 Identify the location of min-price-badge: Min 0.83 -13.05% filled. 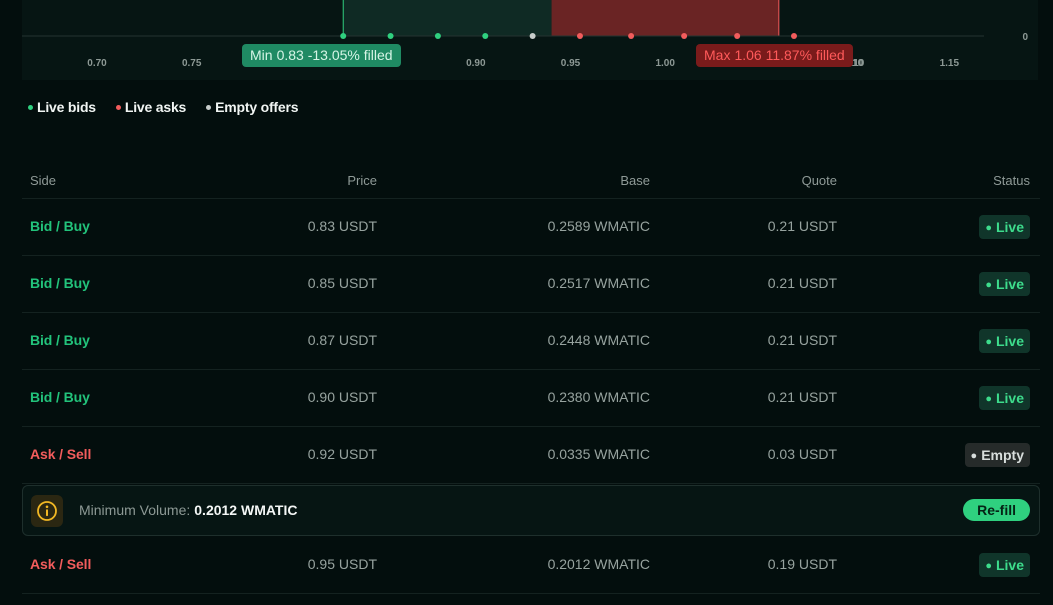
(321, 55).